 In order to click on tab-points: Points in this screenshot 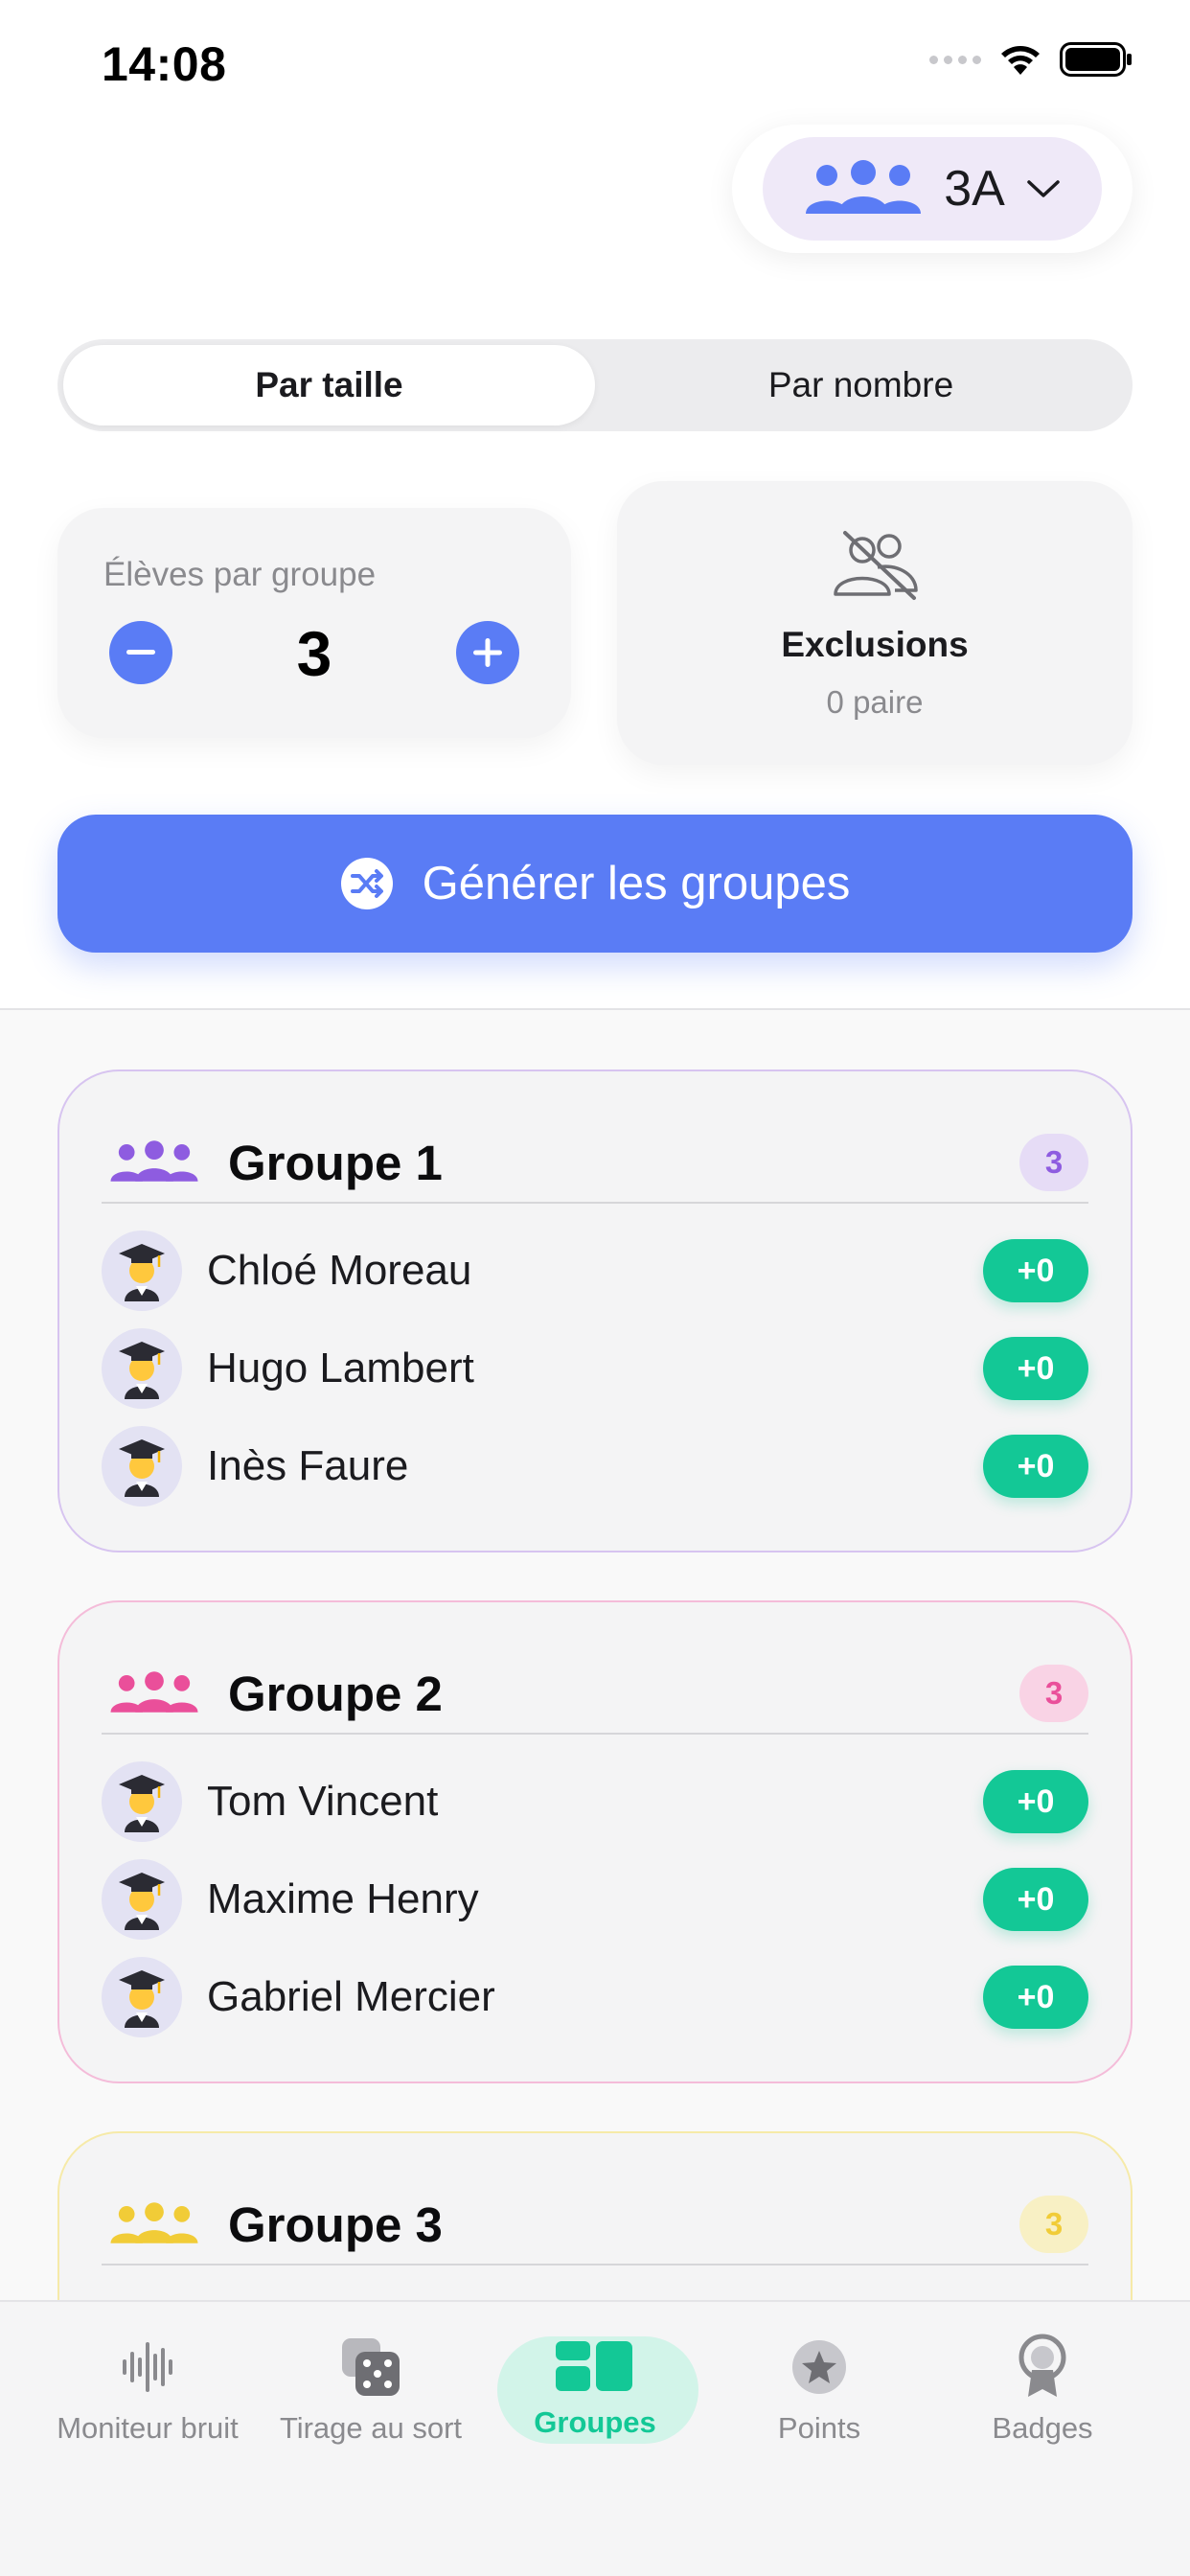, I will do `click(819, 2396)`.